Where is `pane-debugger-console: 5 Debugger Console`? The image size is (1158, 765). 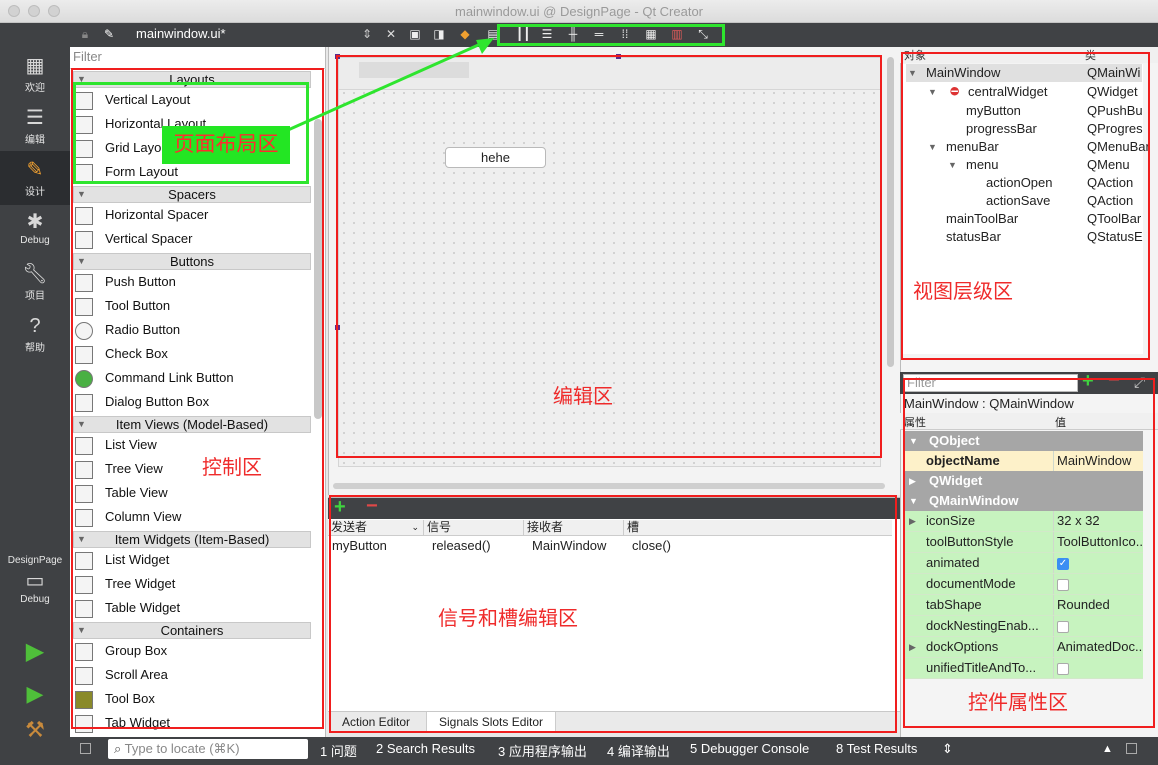
pane-debugger-console: 5 Debugger Console is located at coordinates (749, 748).